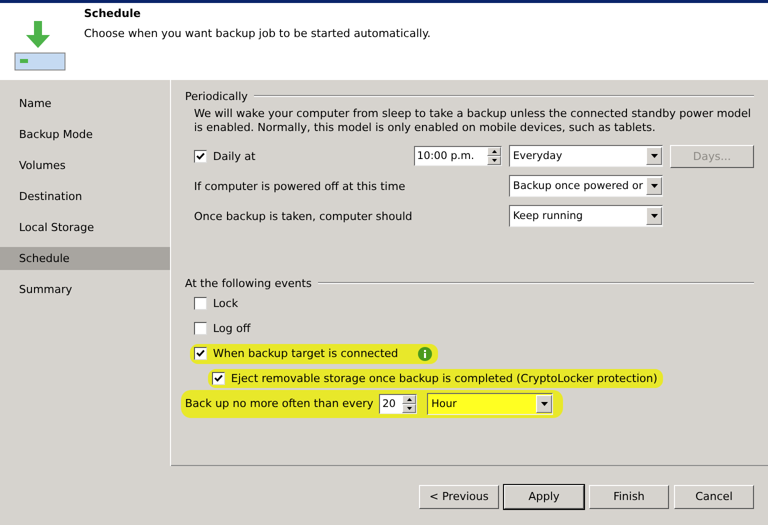 This screenshot has height=525, width=768. Describe the element at coordinates (85, 258) in the screenshot. I see `sidebar-item: Schedule` at that location.